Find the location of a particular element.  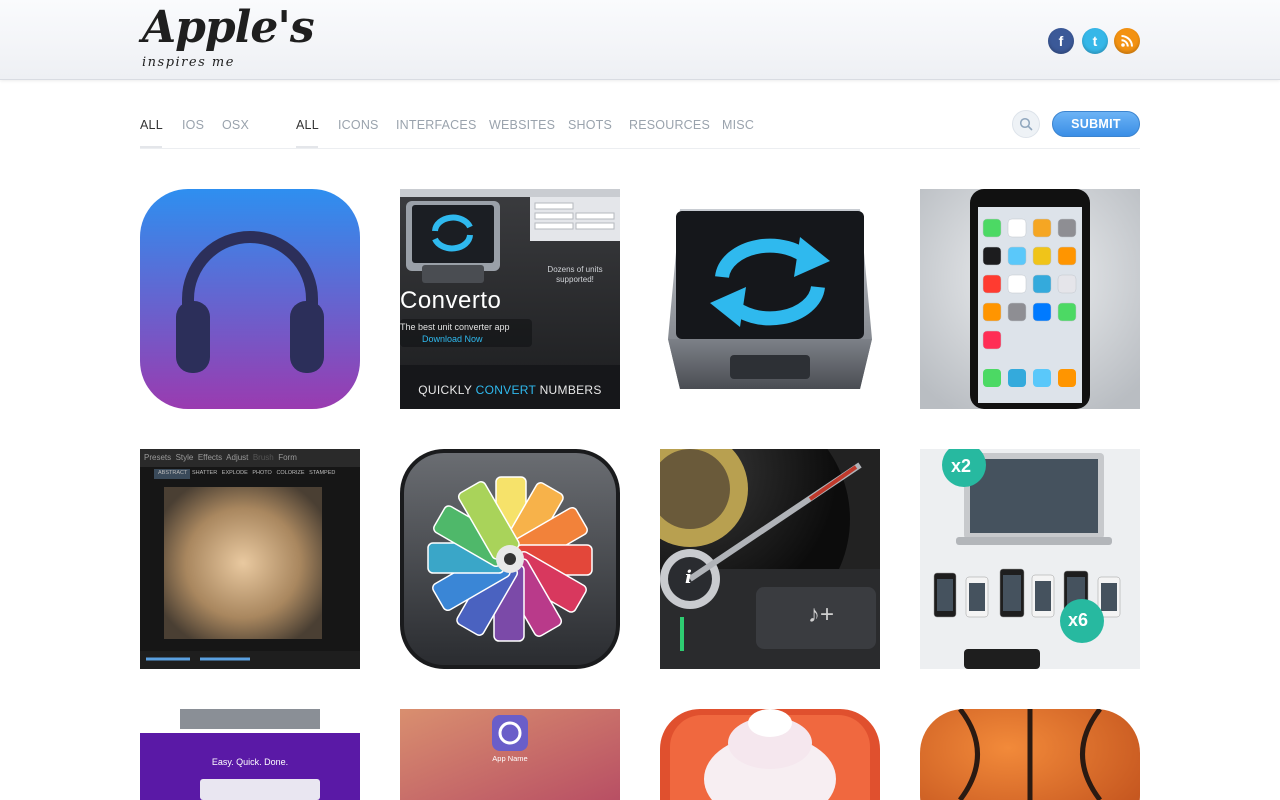

sync-icon is located at coordinates (770, 299).